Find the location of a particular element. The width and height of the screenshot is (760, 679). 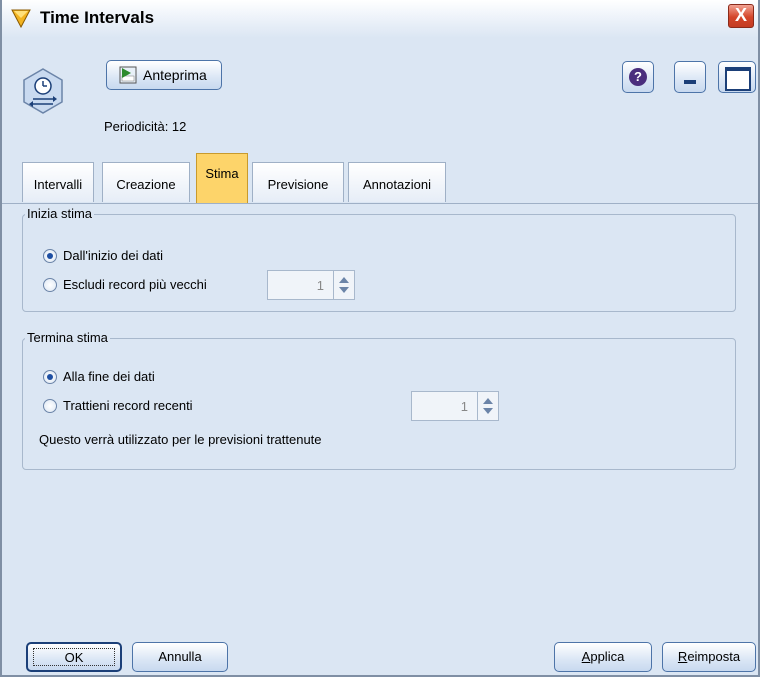

maximize-button is located at coordinates (737, 77).